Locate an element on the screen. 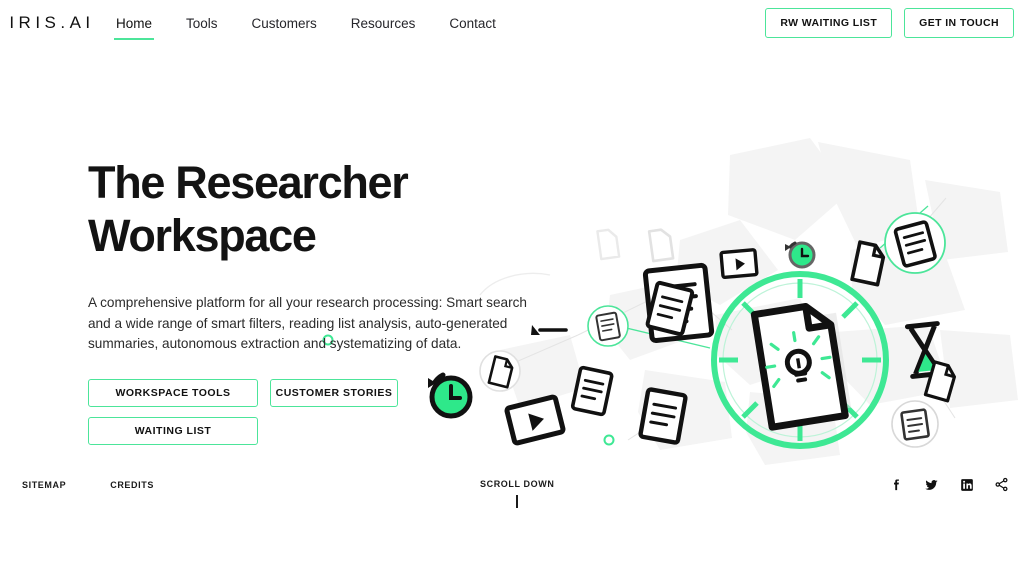  nav-item-contact: Contact is located at coordinates (472, 23).